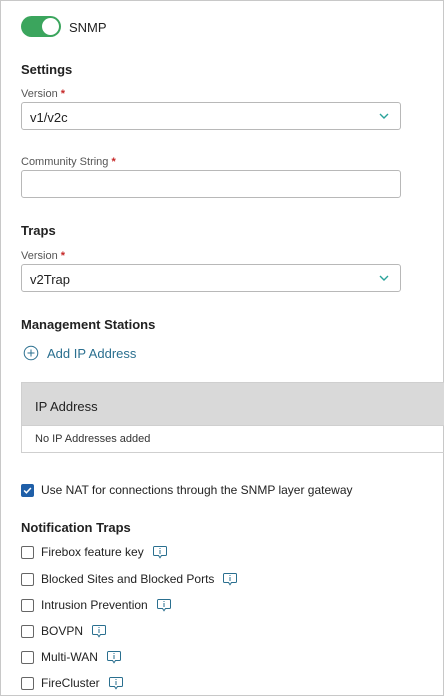 This screenshot has height=696, width=444. I want to click on snmp-toggle, so click(41, 26).